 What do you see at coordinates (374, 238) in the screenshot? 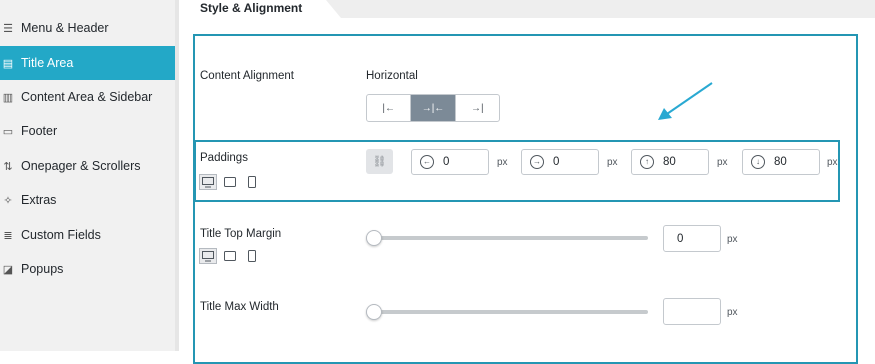
I see `title-top-margin-slider-thumb` at bounding box center [374, 238].